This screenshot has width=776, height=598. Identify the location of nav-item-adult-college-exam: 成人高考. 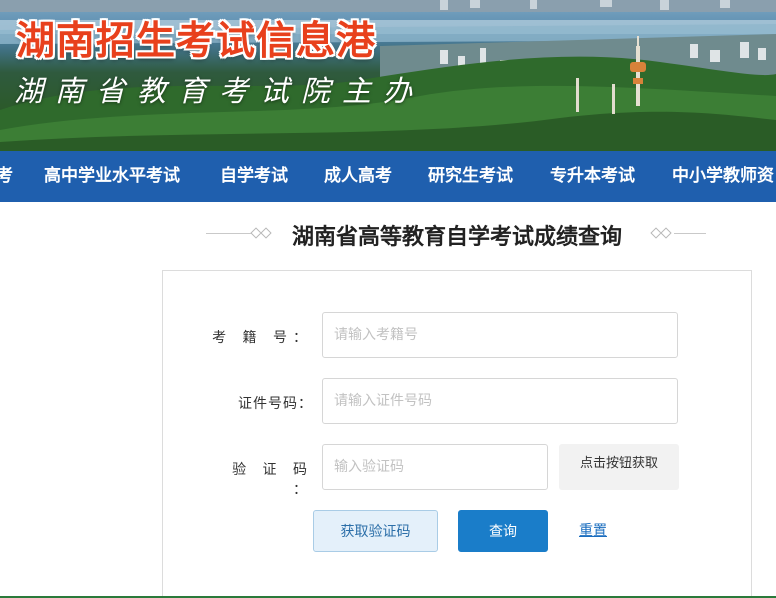
(358, 176).